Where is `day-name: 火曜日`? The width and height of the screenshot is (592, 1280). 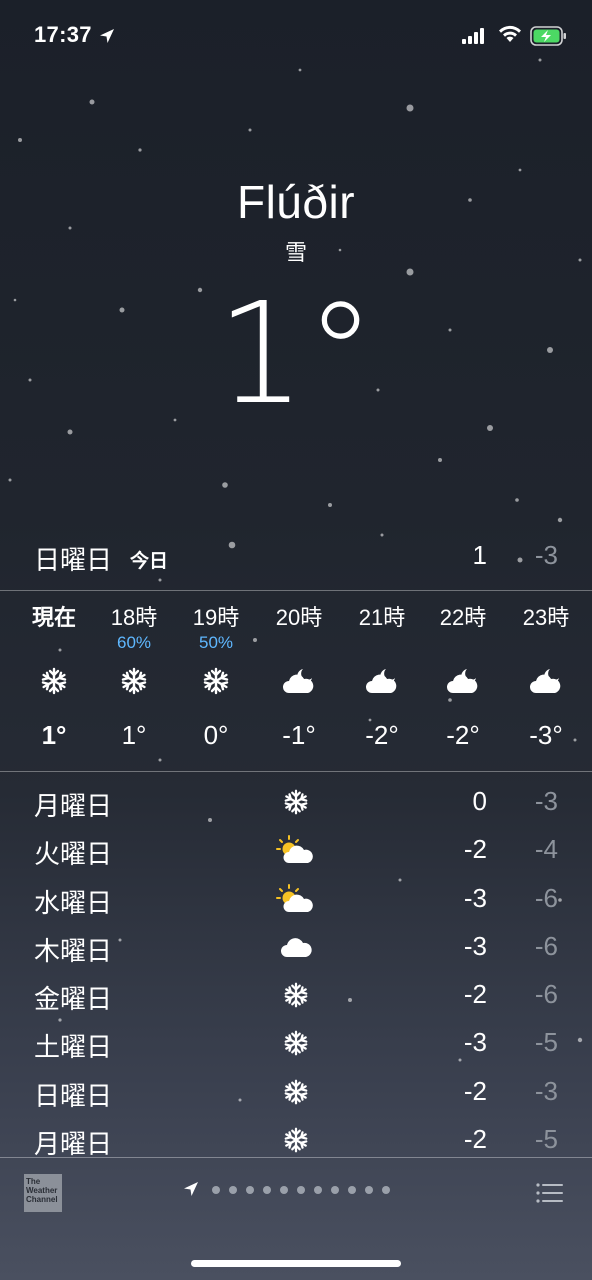
day-name: 火曜日 is located at coordinates (73, 854).